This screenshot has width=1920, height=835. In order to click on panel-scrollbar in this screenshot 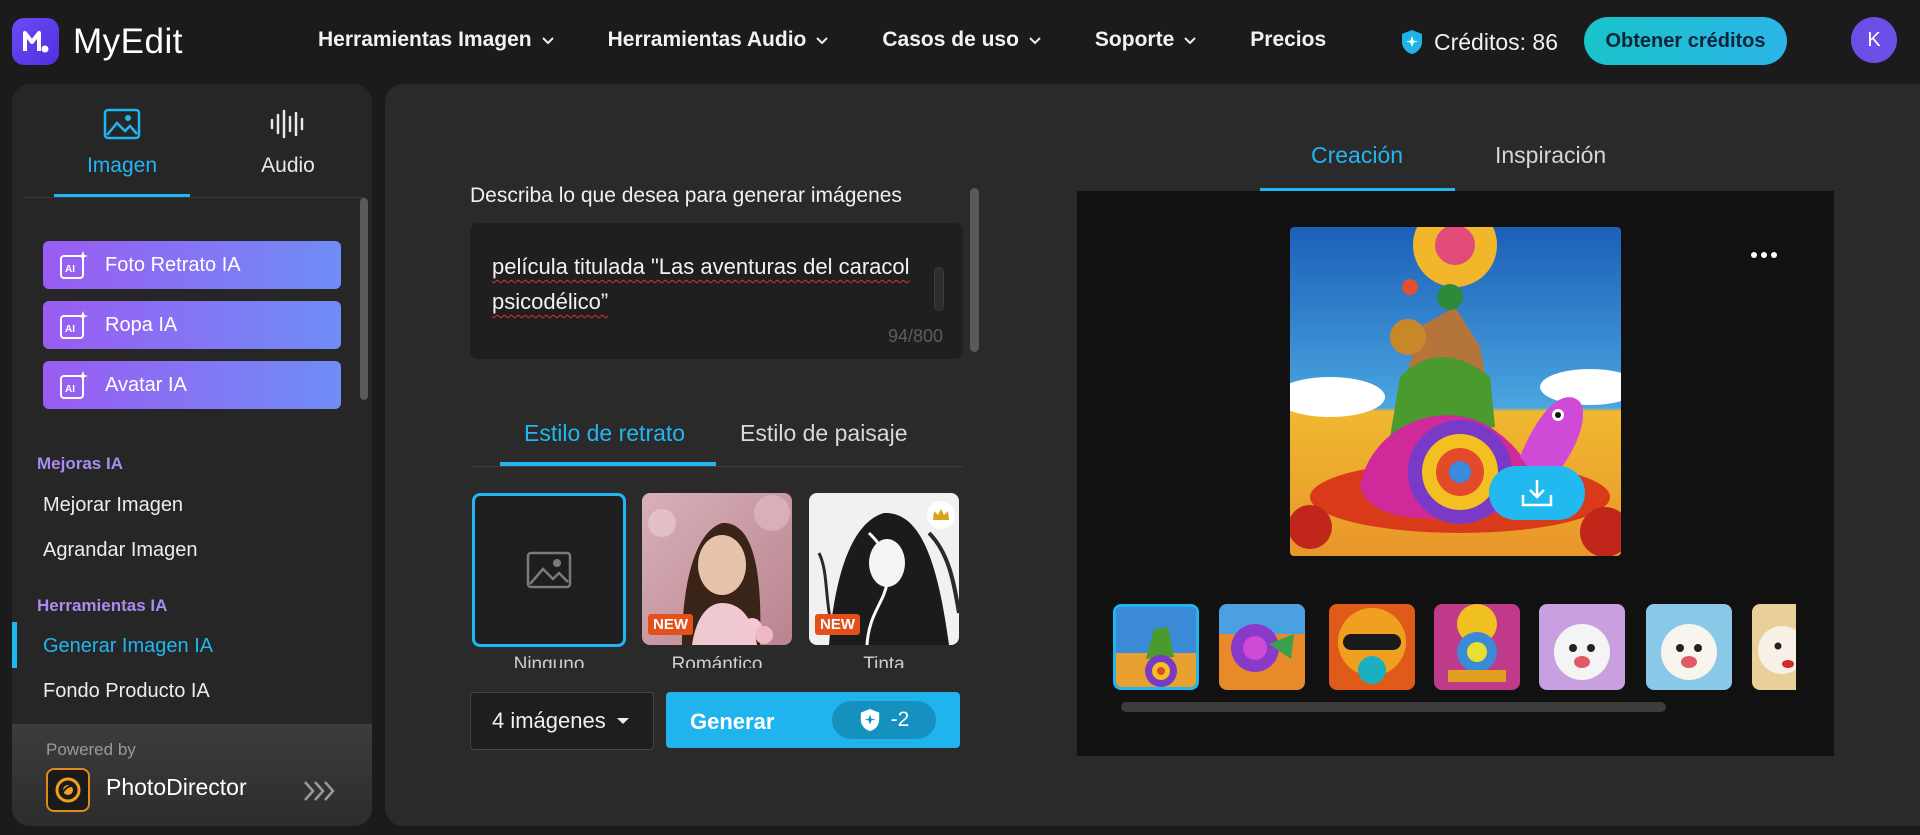, I will do `click(974, 270)`.